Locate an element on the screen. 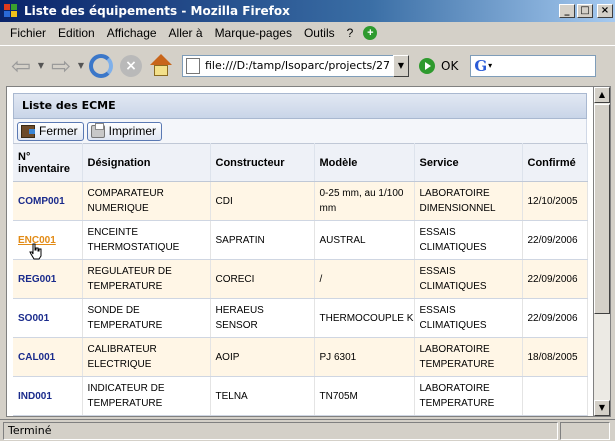 The image size is (615, 441). model-cell: AUSTRAL is located at coordinates (364, 240).